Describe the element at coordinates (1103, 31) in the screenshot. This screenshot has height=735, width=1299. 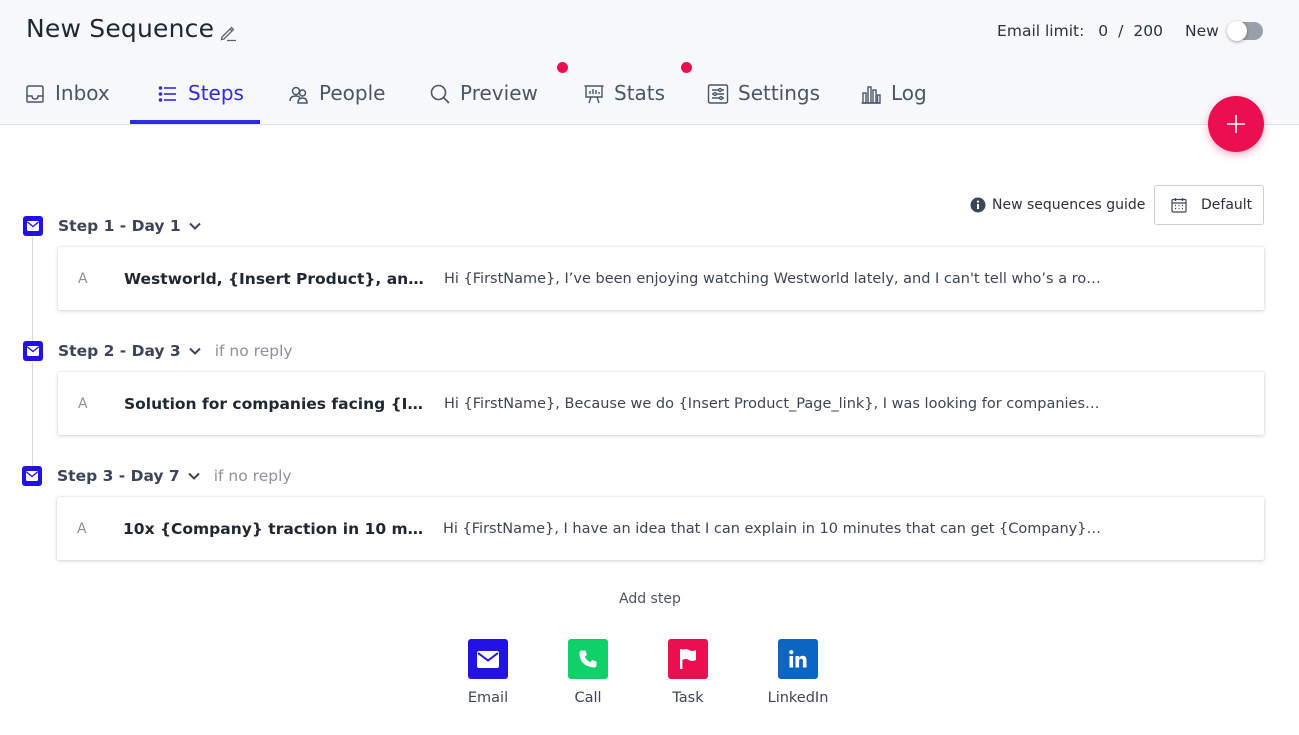
I see `email-limit-used: 0` at that location.